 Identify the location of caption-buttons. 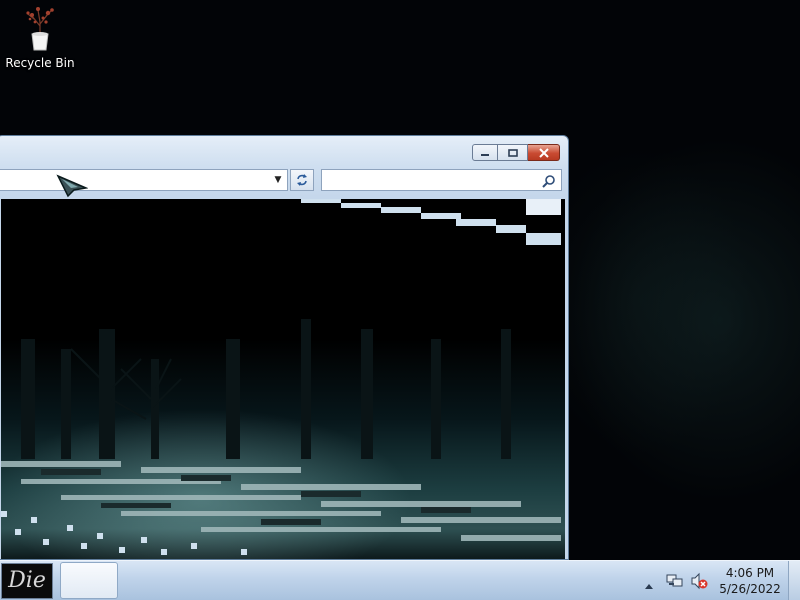
(516, 153).